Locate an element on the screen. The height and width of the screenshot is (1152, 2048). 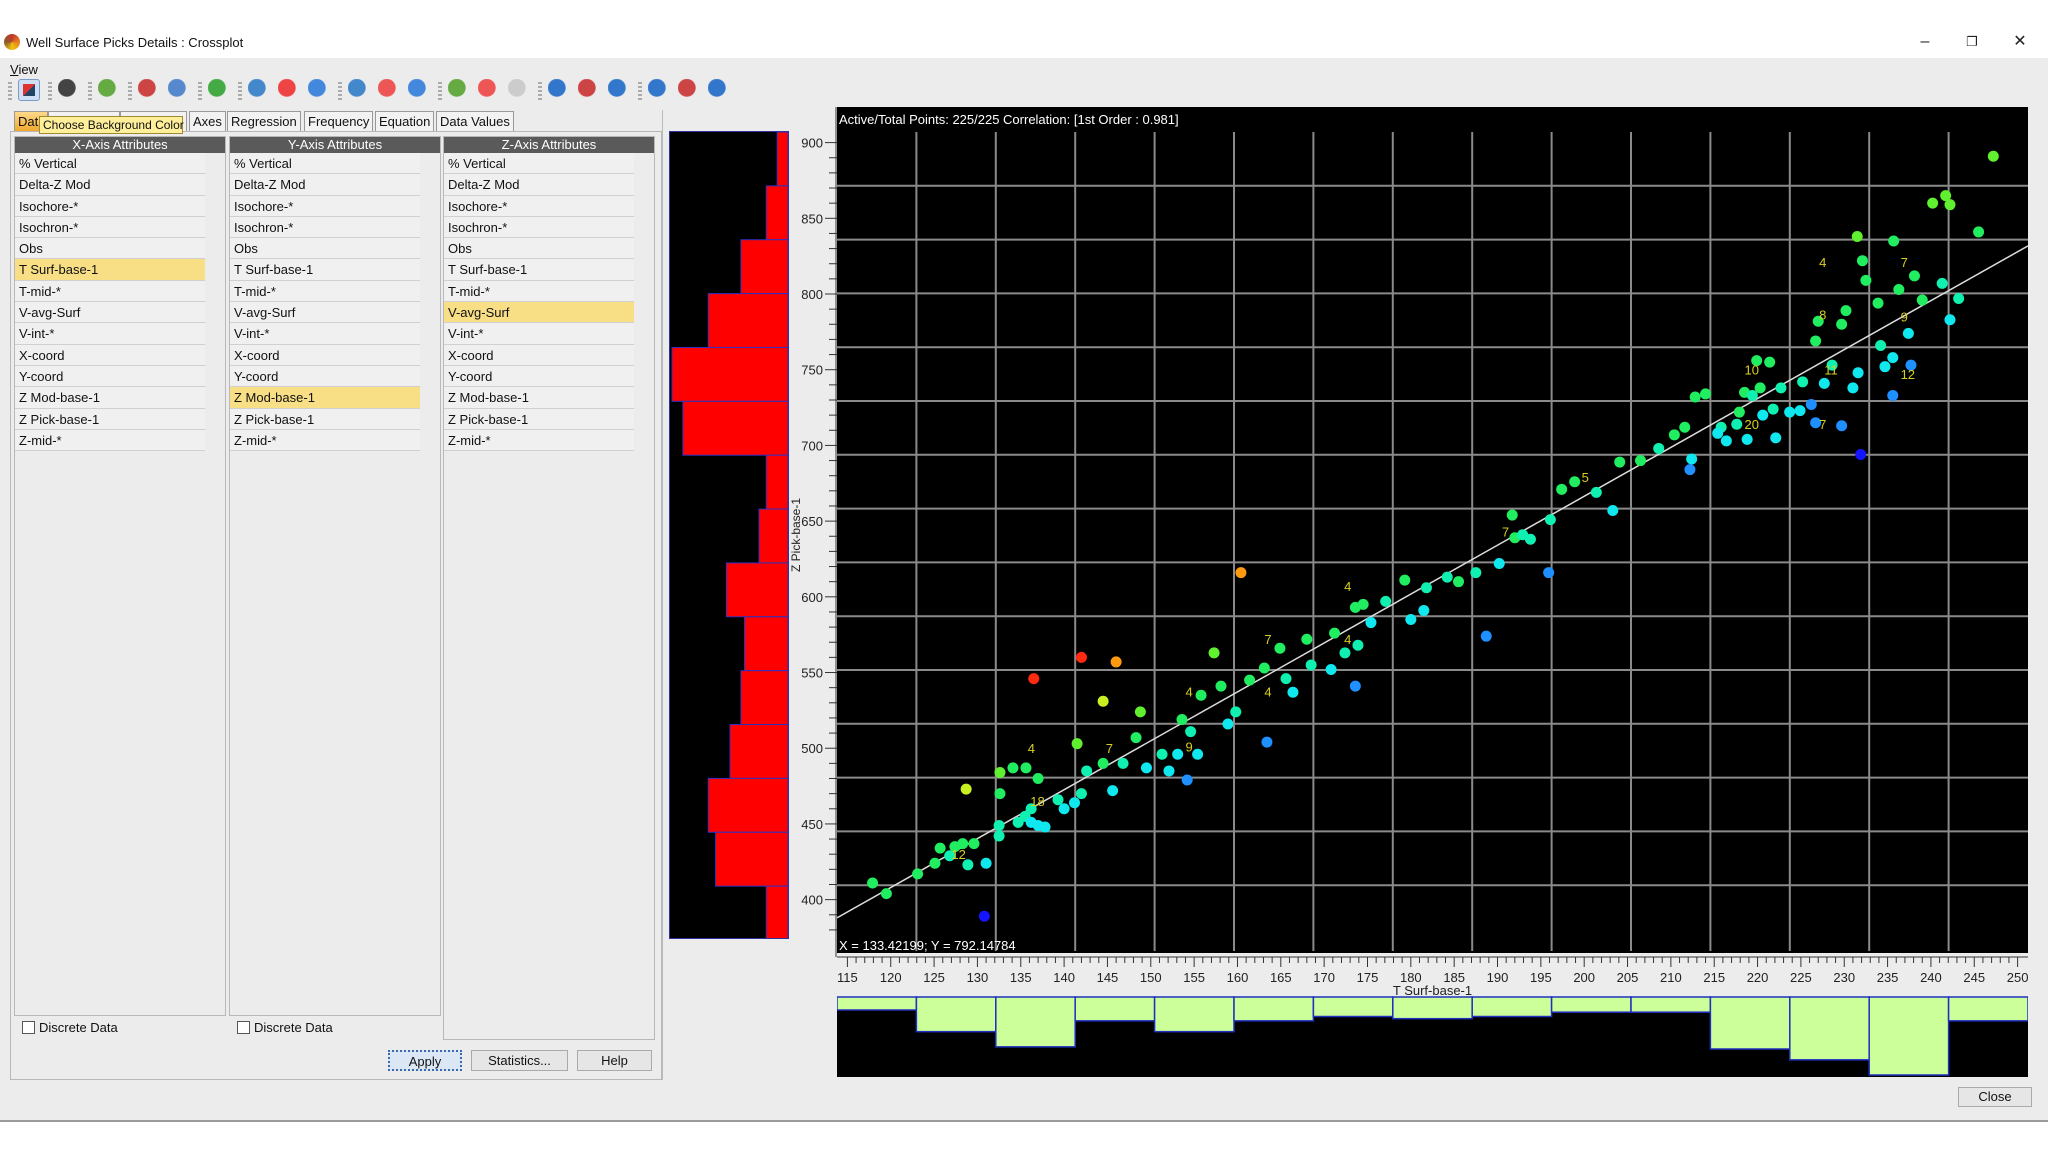
x-discrete-data-checkbox: Discrete Data is located at coordinates (70, 1028).